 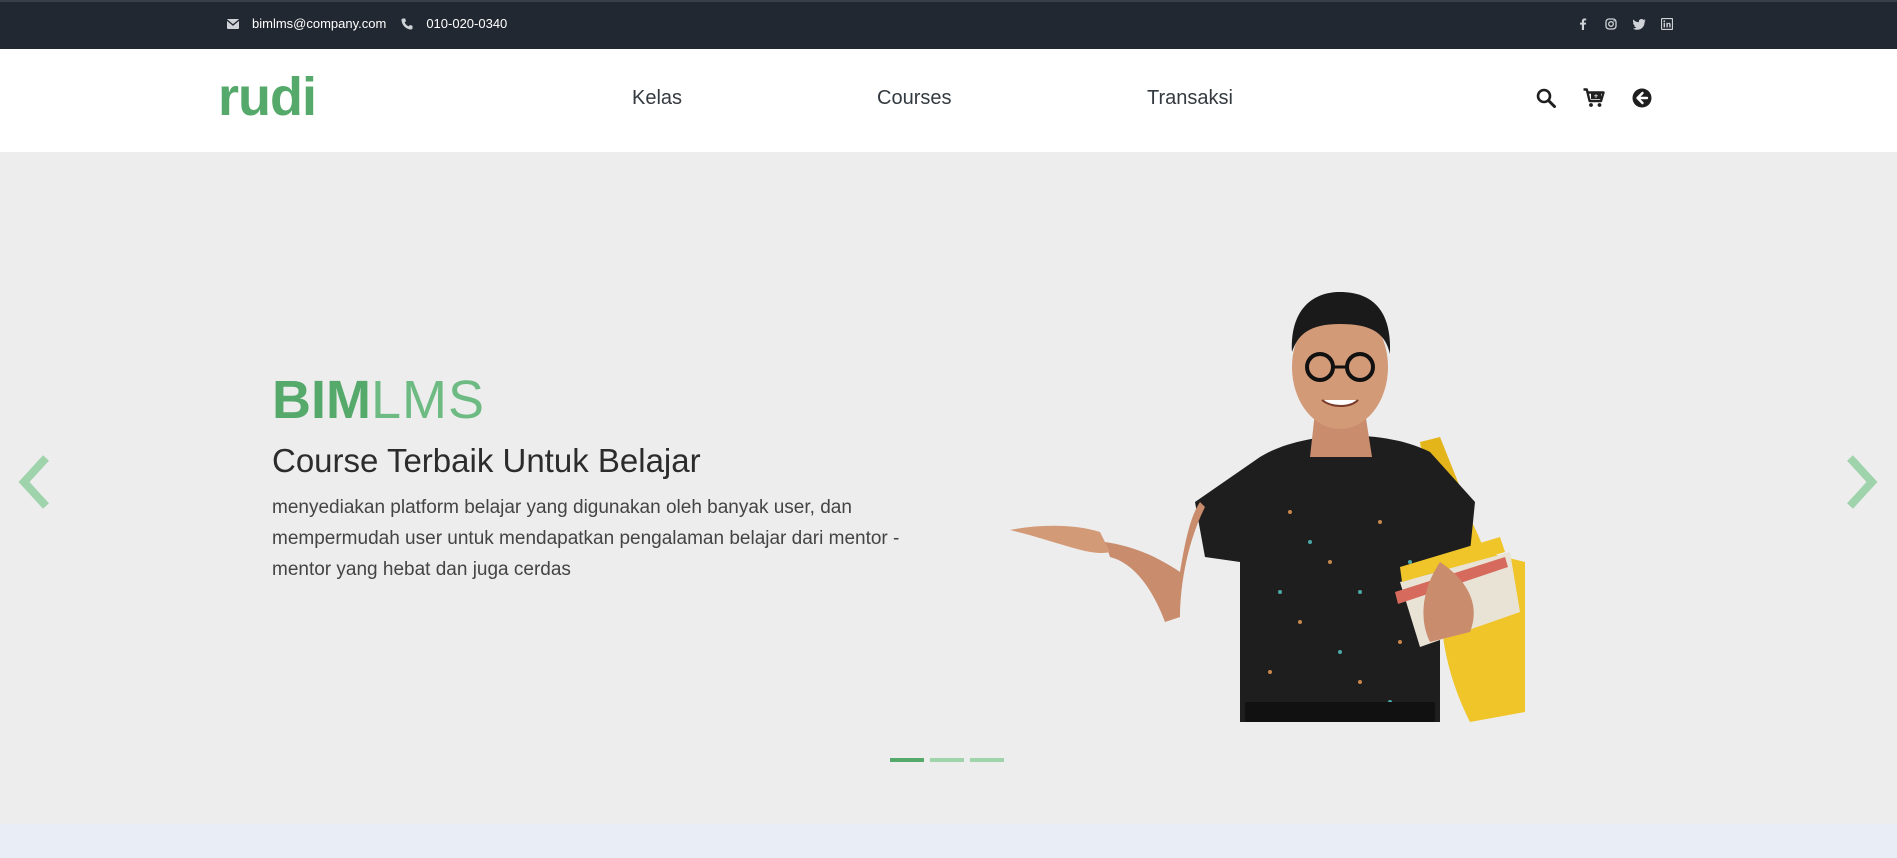 I want to click on twitter-icon, so click(x=1639, y=24).